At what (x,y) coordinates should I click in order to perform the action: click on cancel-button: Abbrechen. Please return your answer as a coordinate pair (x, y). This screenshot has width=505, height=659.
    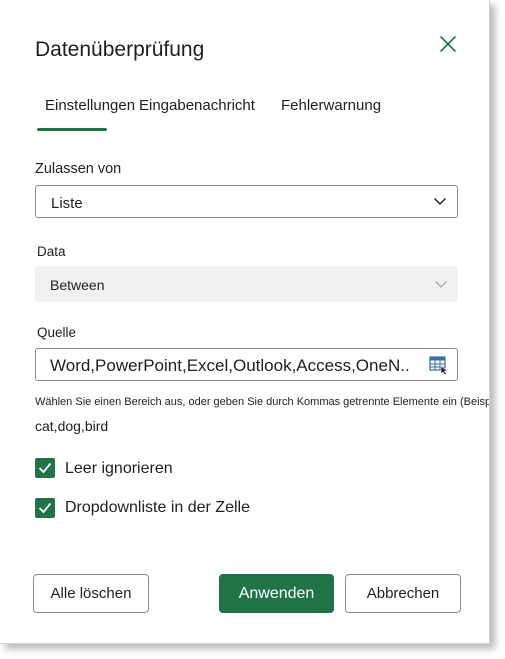
    Looking at the image, I should click on (403, 593).